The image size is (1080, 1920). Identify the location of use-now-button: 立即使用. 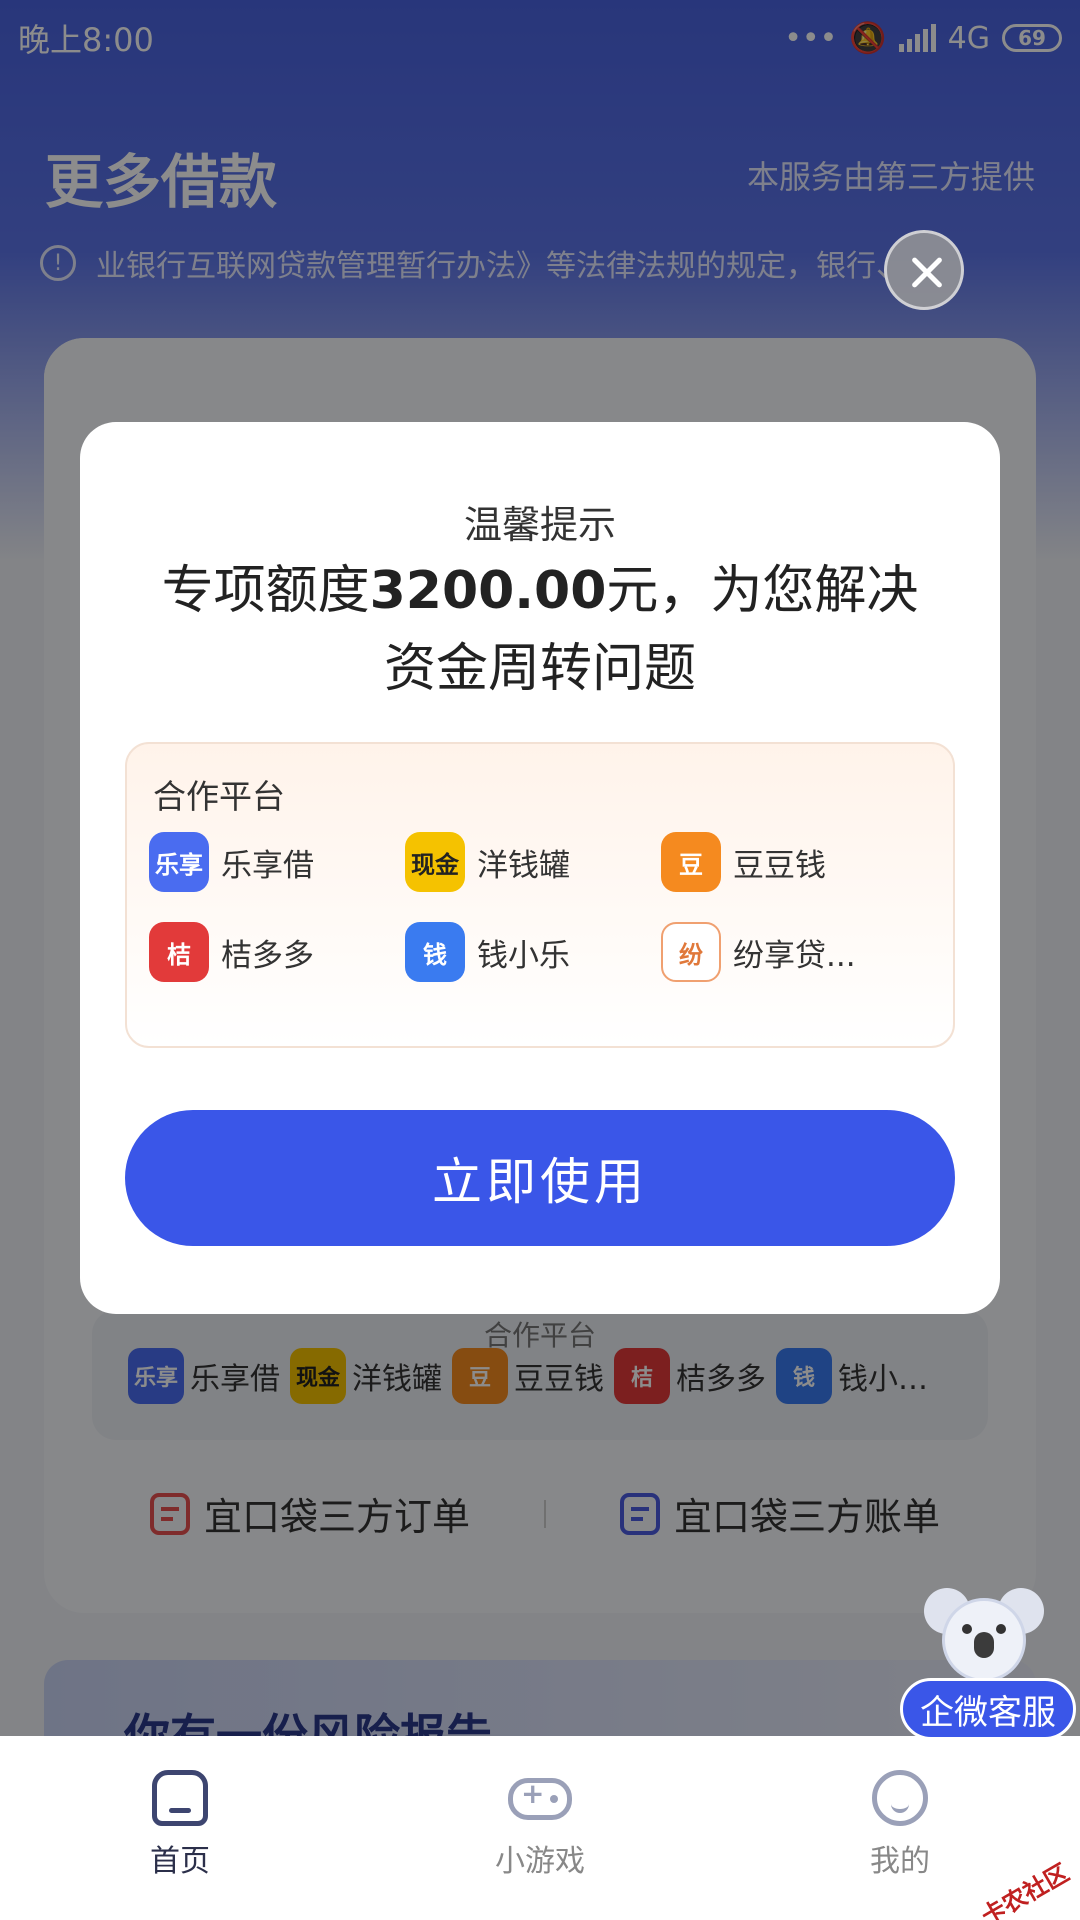
(540, 1178).